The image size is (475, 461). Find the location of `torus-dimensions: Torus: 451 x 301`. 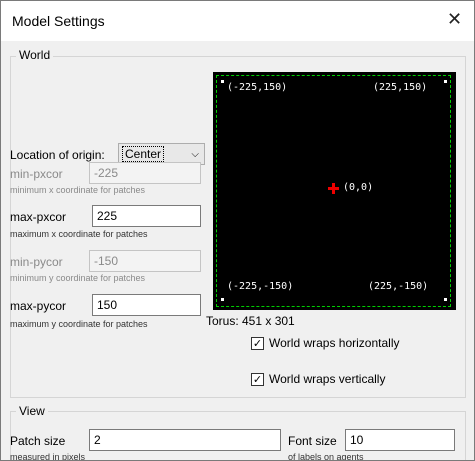

torus-dimensions: Torus: 451 x 301 is located at coordinates (250, 321).